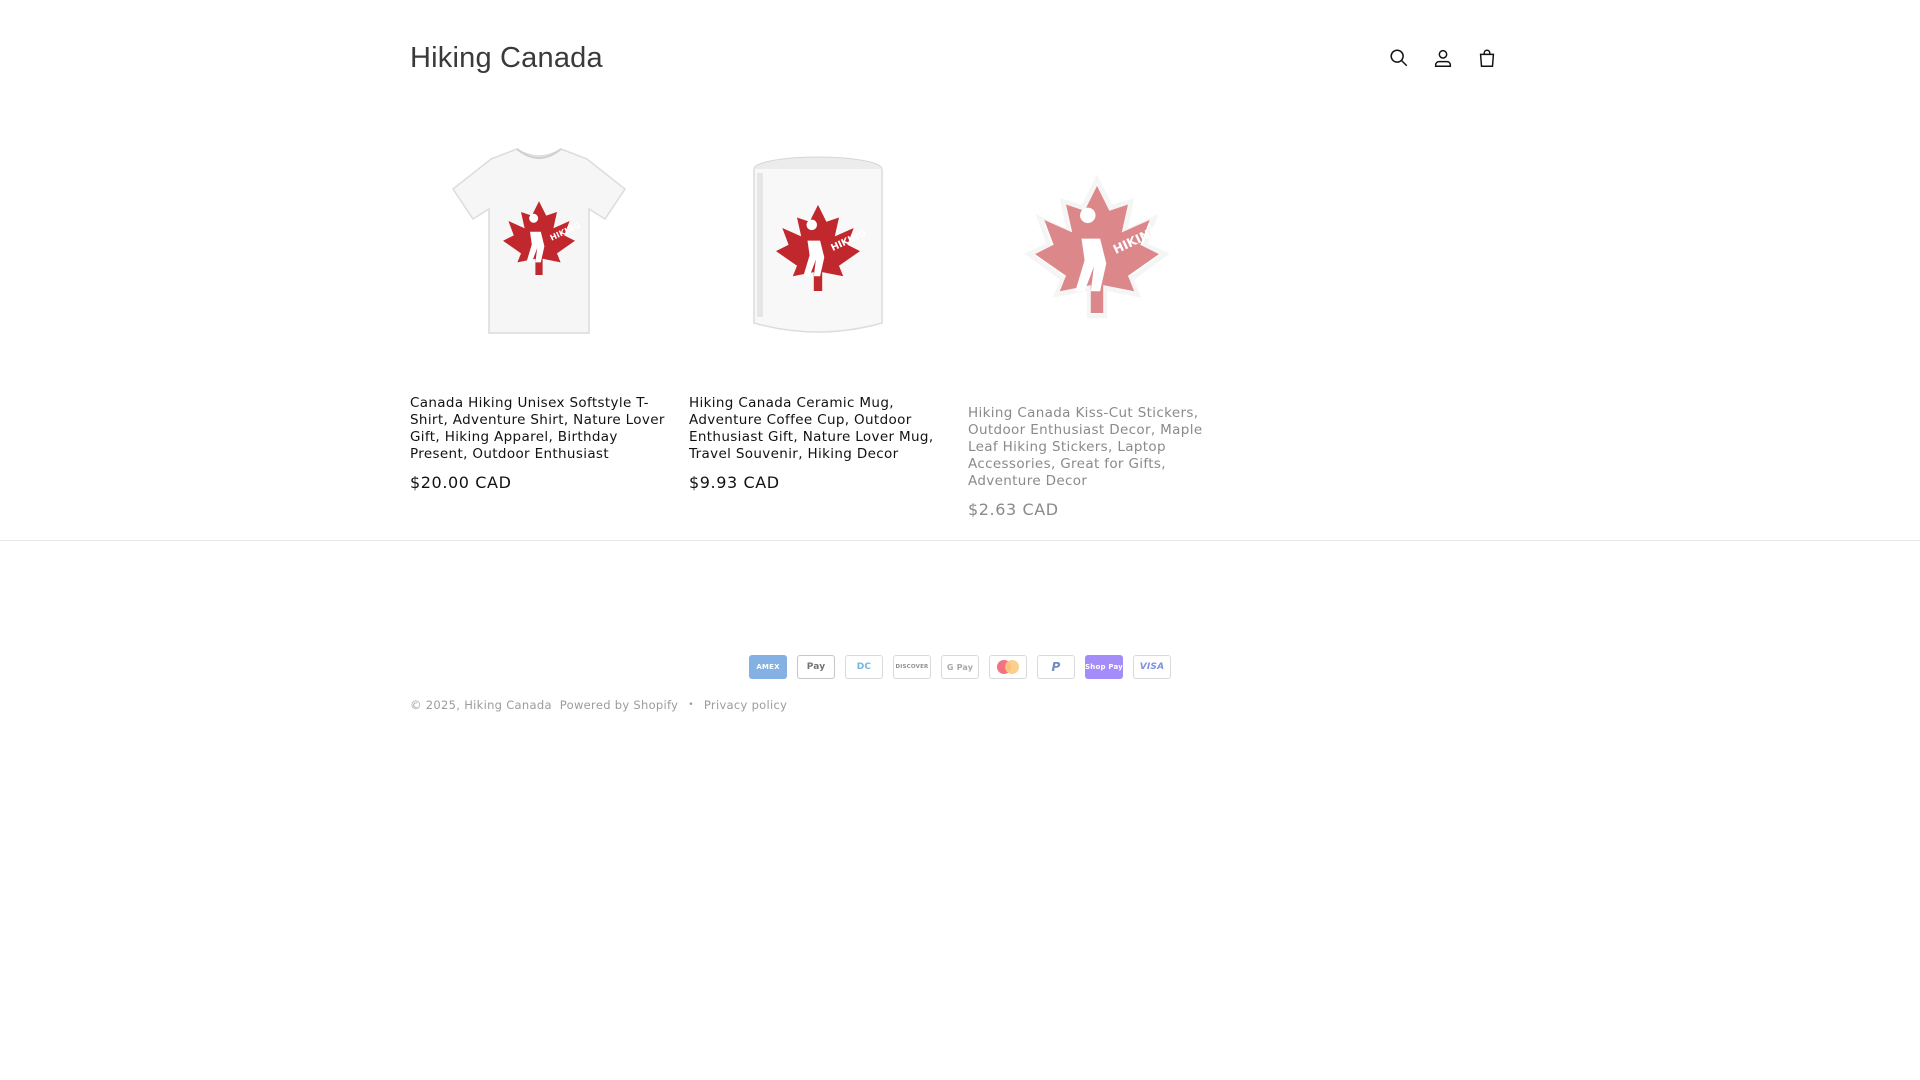 The height and width of the screenshot is (1080, 1920). I want to click on google-pay-icon: G Pay, so click(960, 667).